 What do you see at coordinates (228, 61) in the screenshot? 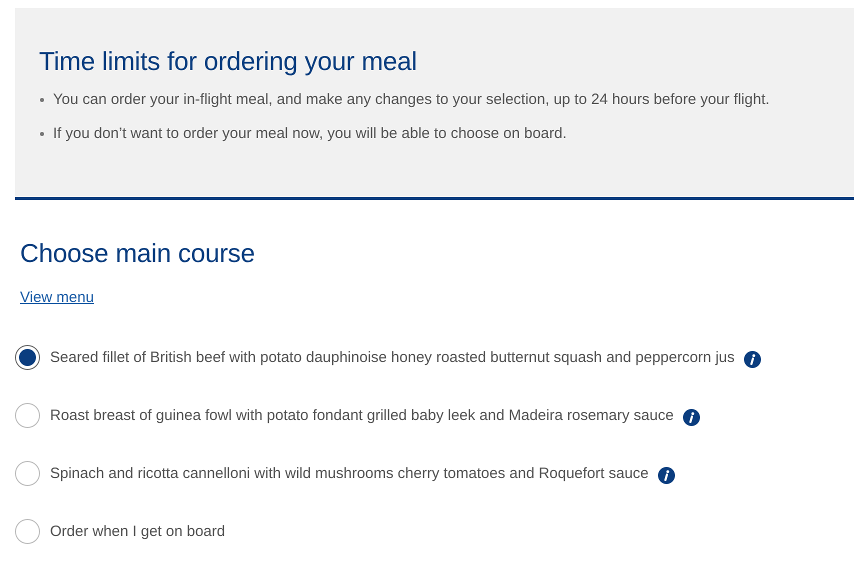
I see `section-heading: Time limits for ordering your meal` at bounding box center [228, 61].